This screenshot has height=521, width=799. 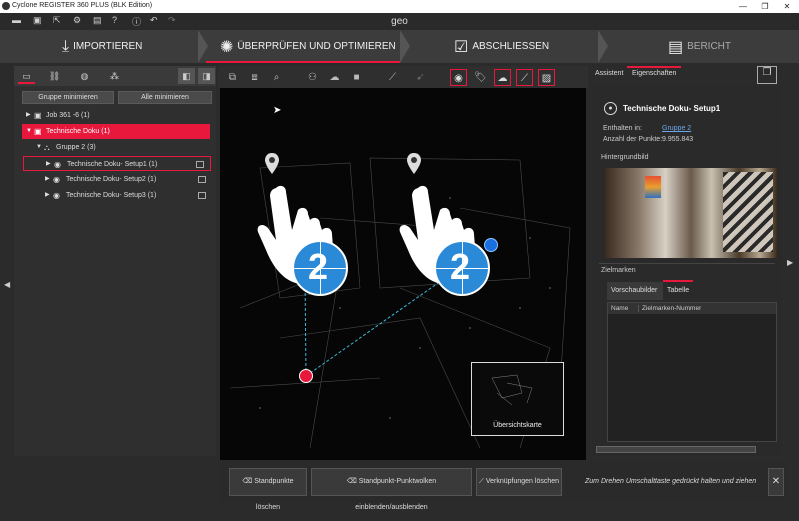 What do you see at coordinates (303, 62) in the screenshot?
I see `active-step-indicator` at bounding box center [303, 62].